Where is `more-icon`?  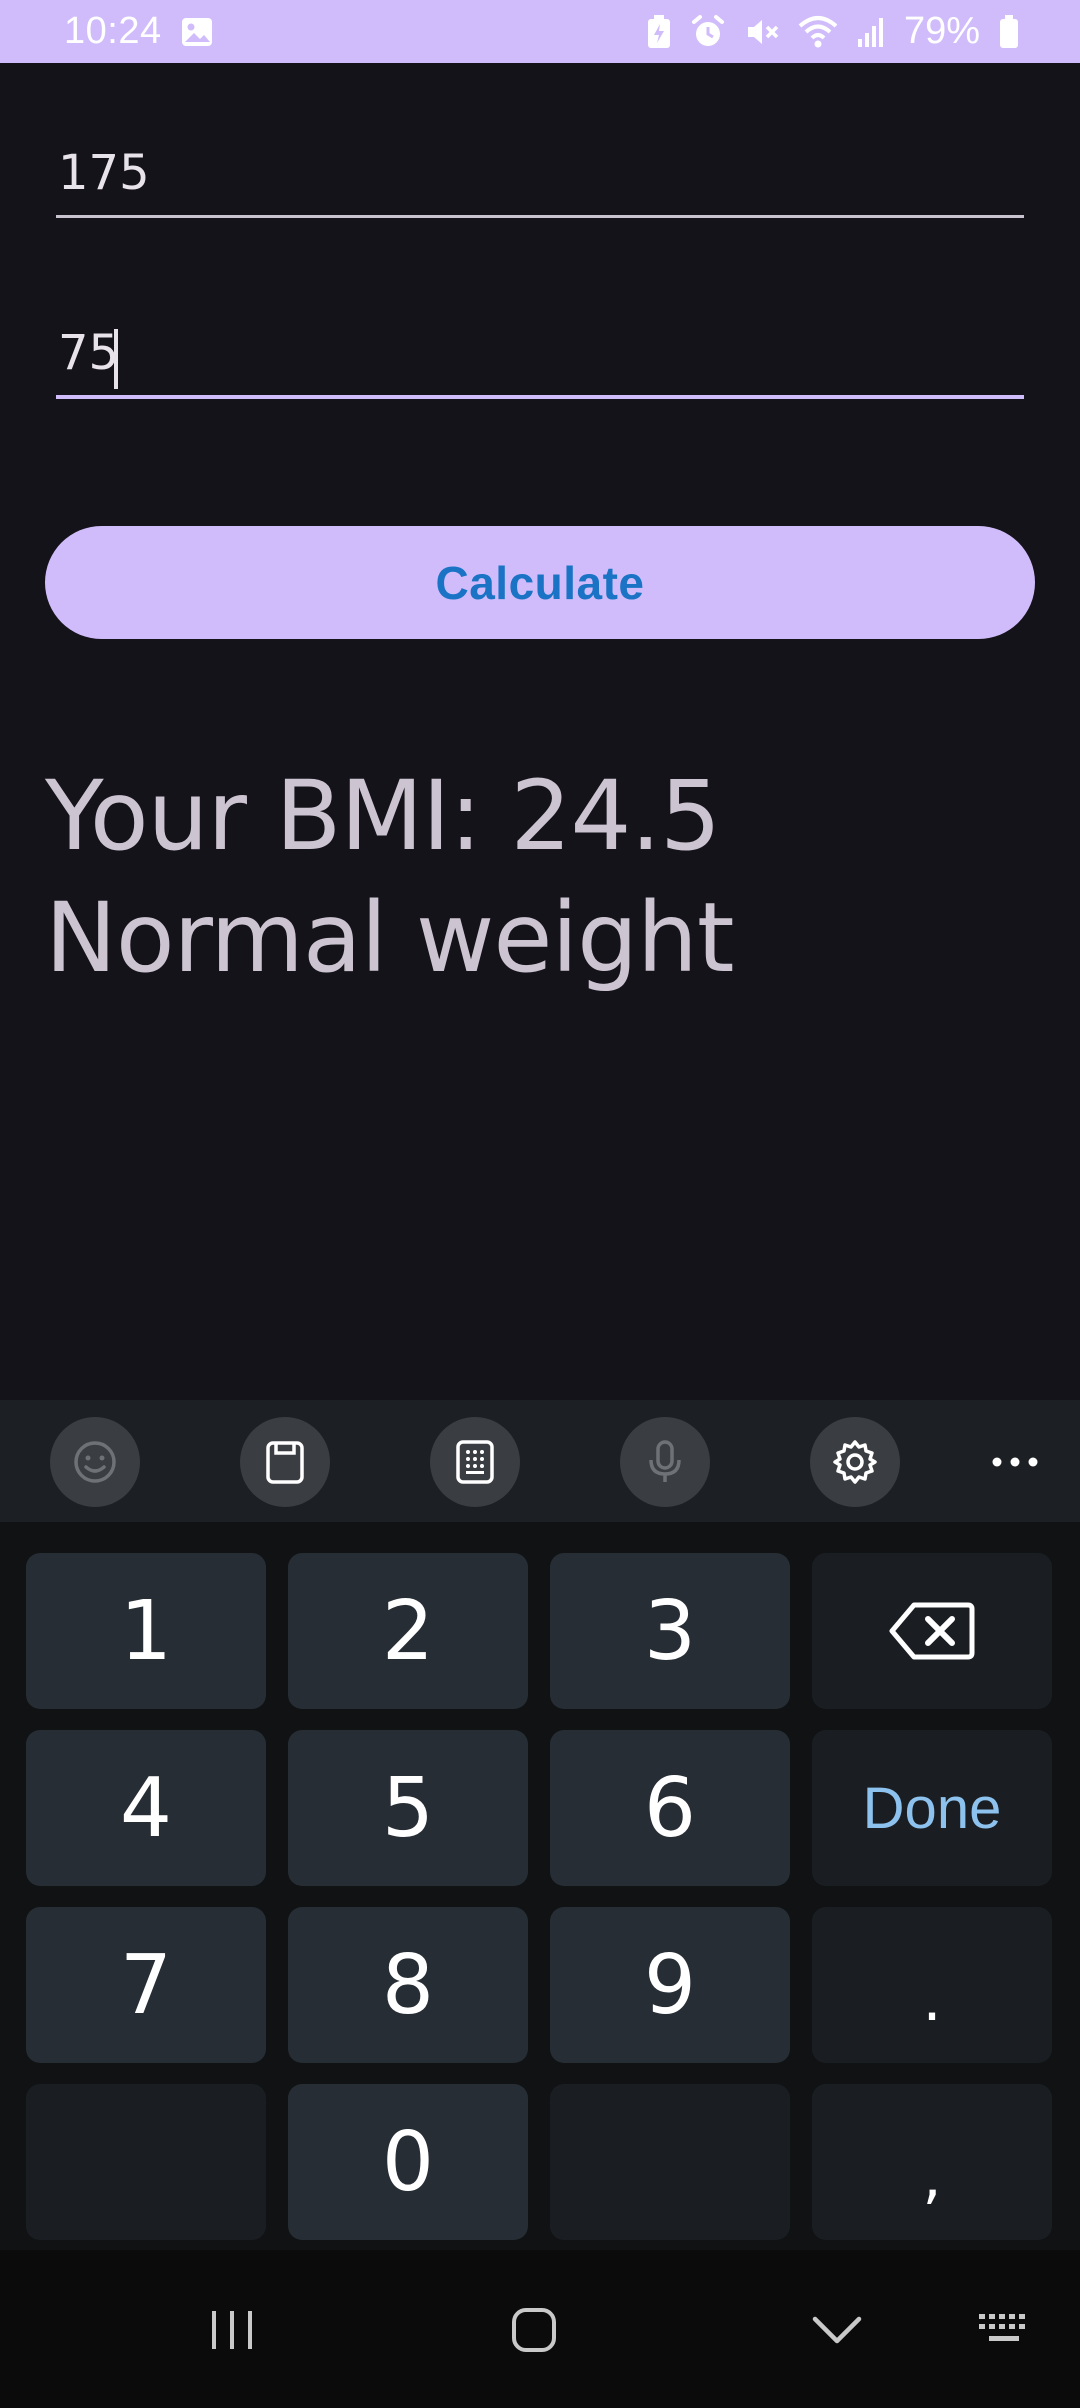 more-icon is located at coordinates (1015, 1462).